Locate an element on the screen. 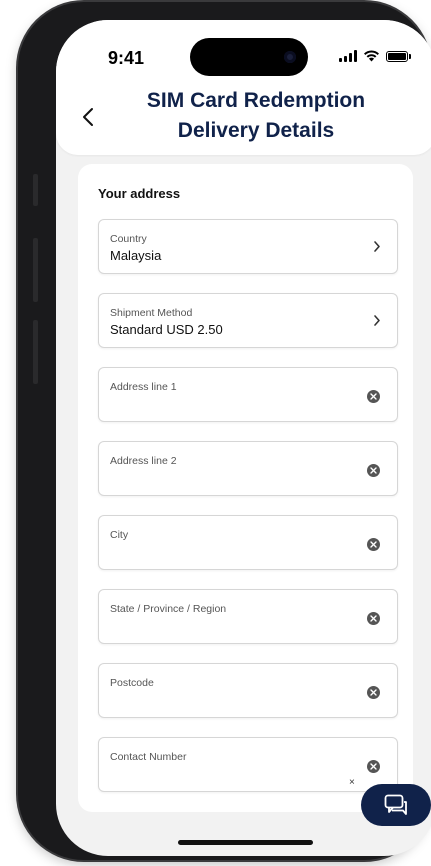  shipment-label: Shipment Method is located at coordinates (151, 313).